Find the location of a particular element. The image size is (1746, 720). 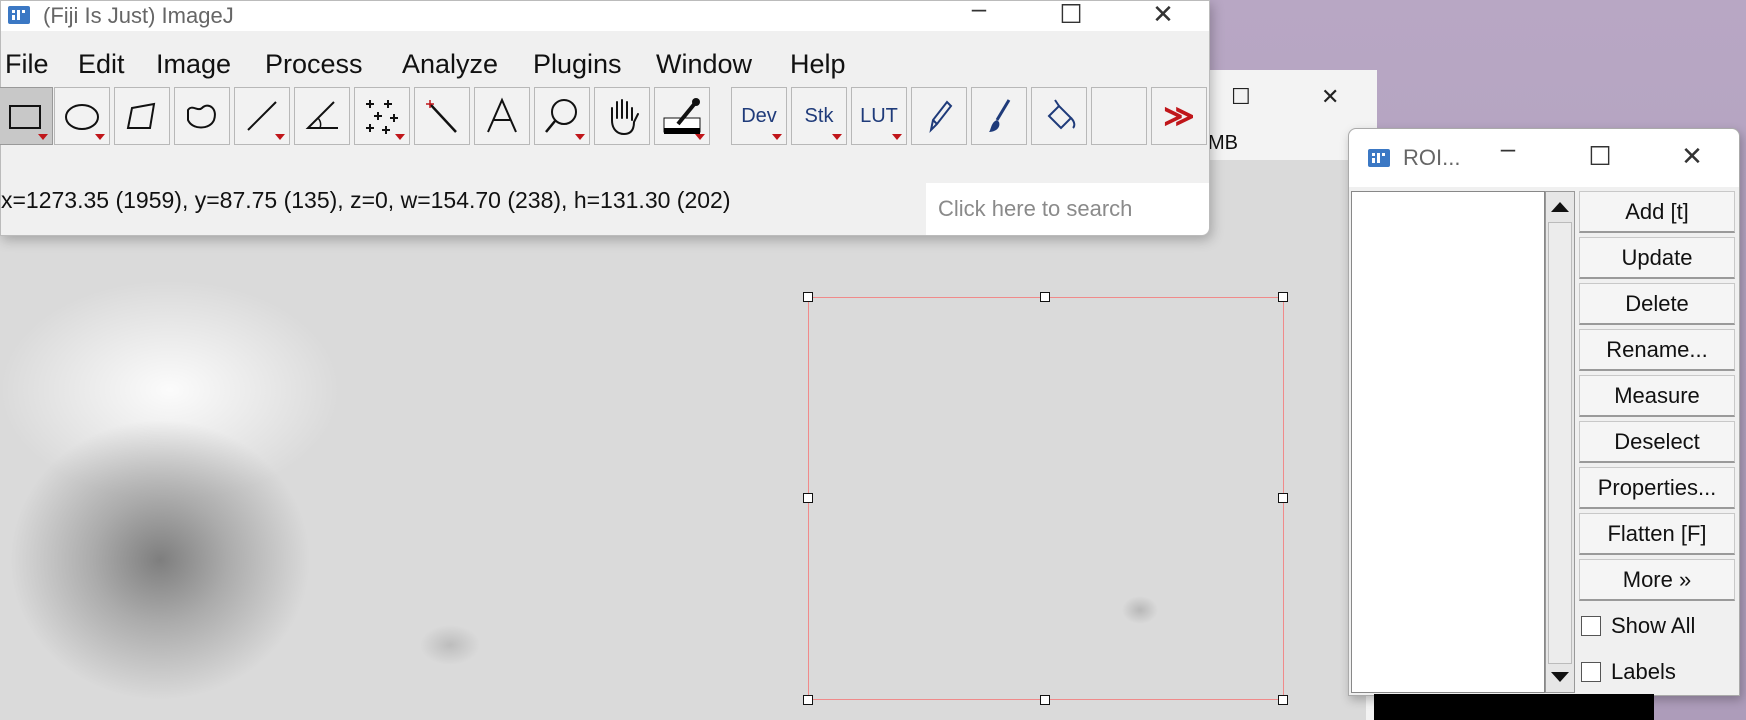

roi-list is located at coordinates (1448, 442).